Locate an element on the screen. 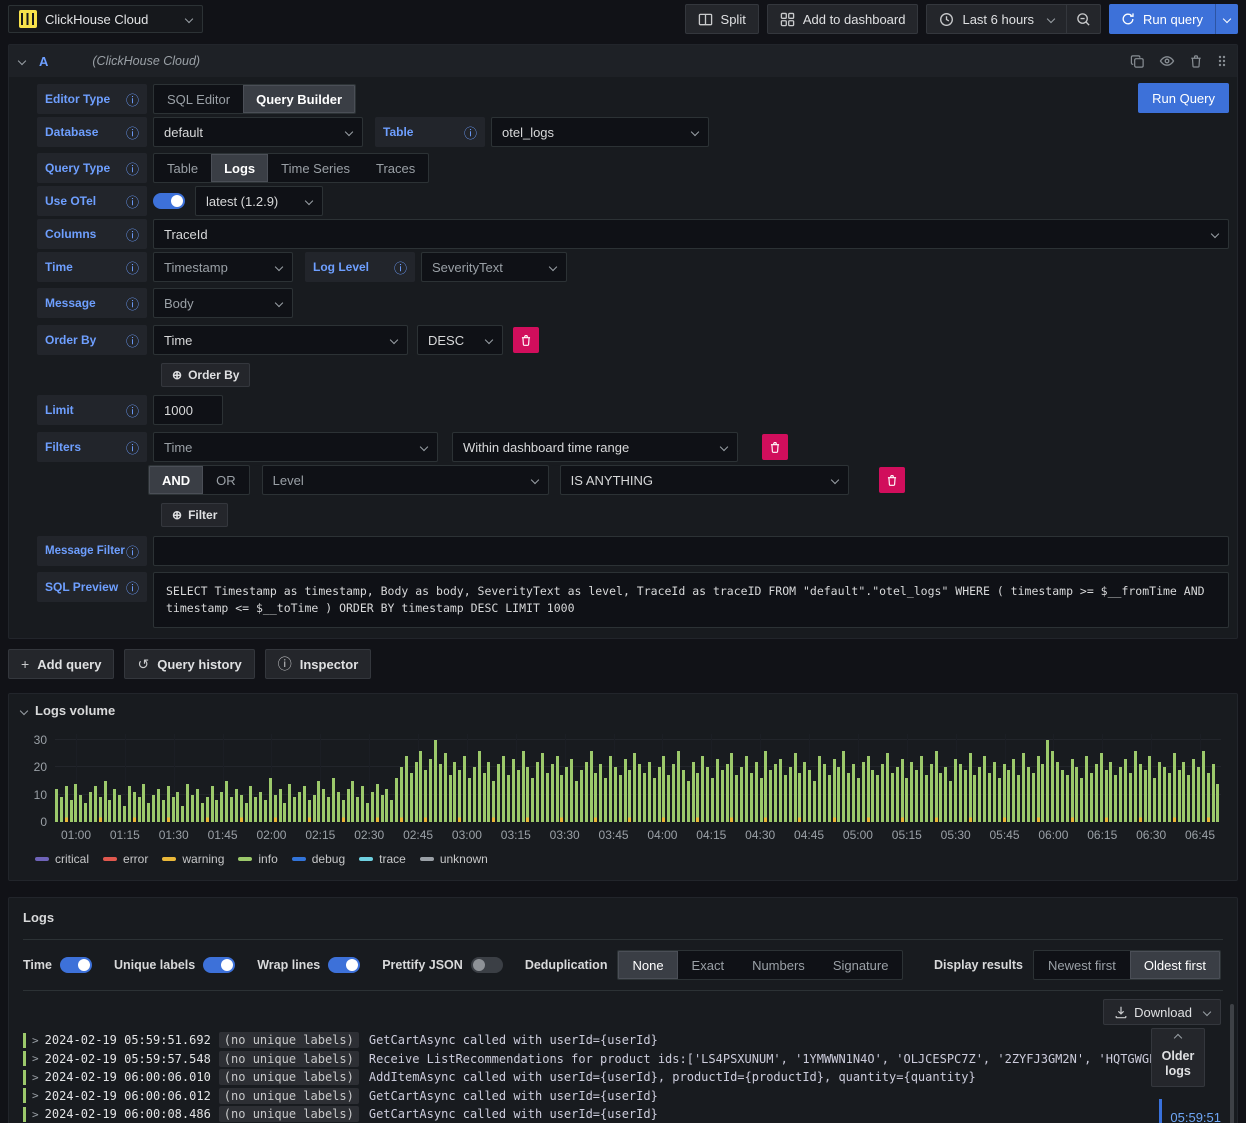 This screenshot has height=1123, width=1246. filter2-field-select: Level is located at coordinates (405, 480).